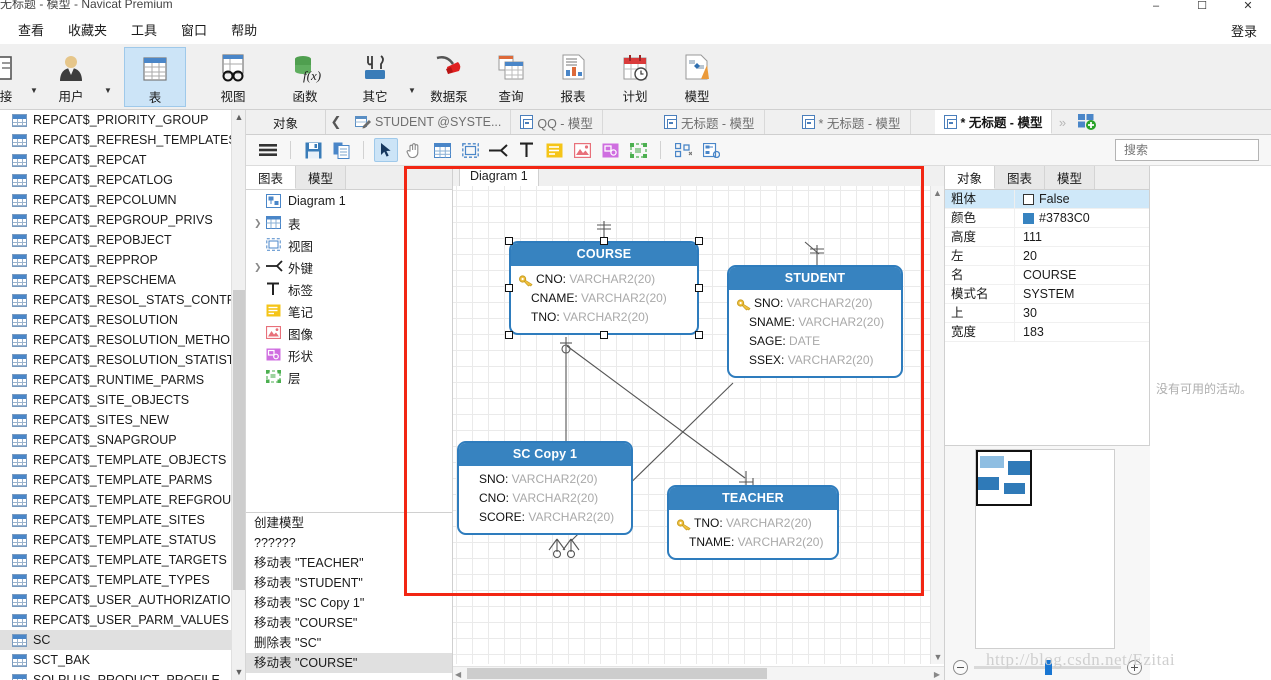 The image size is (1271, 680). What do you see at coordinates (375, 77) in the screenshot?
I see `ribbon-other: 其它` at bounding box center [375, 77].